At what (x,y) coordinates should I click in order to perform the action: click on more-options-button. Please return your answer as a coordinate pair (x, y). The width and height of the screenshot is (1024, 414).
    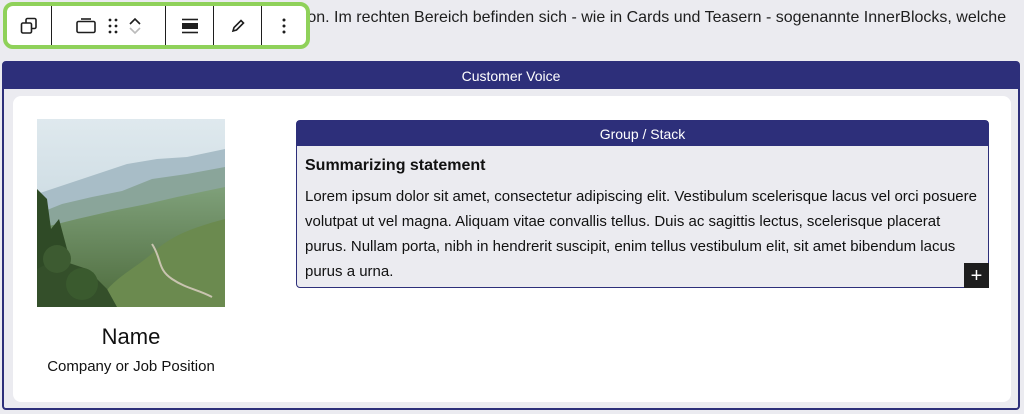
    Looking at the image, I should click on (284, 26).